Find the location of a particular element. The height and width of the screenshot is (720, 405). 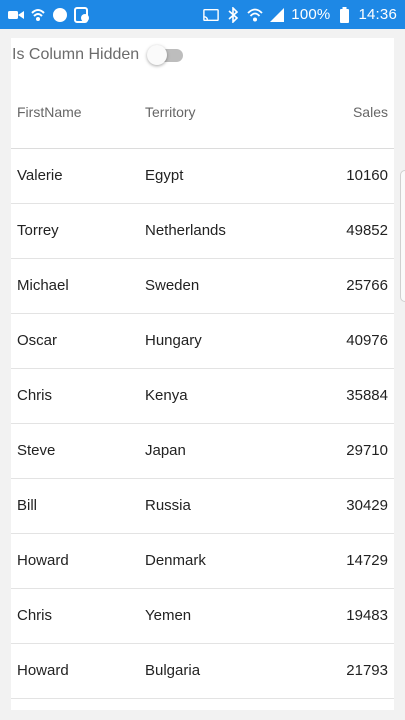

cell-territory: Kenya is located at coordinates (166, 395).